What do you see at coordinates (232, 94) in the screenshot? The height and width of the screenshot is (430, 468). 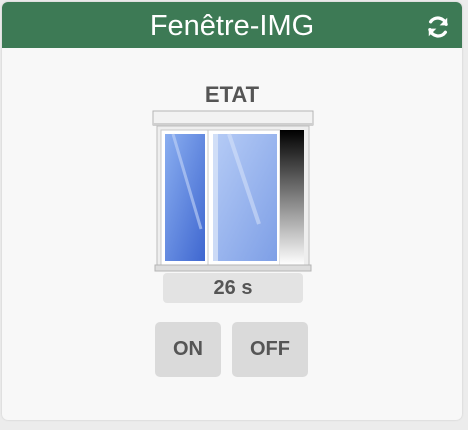 I see `state-label: ETAT` at bounding box center [232, 94].